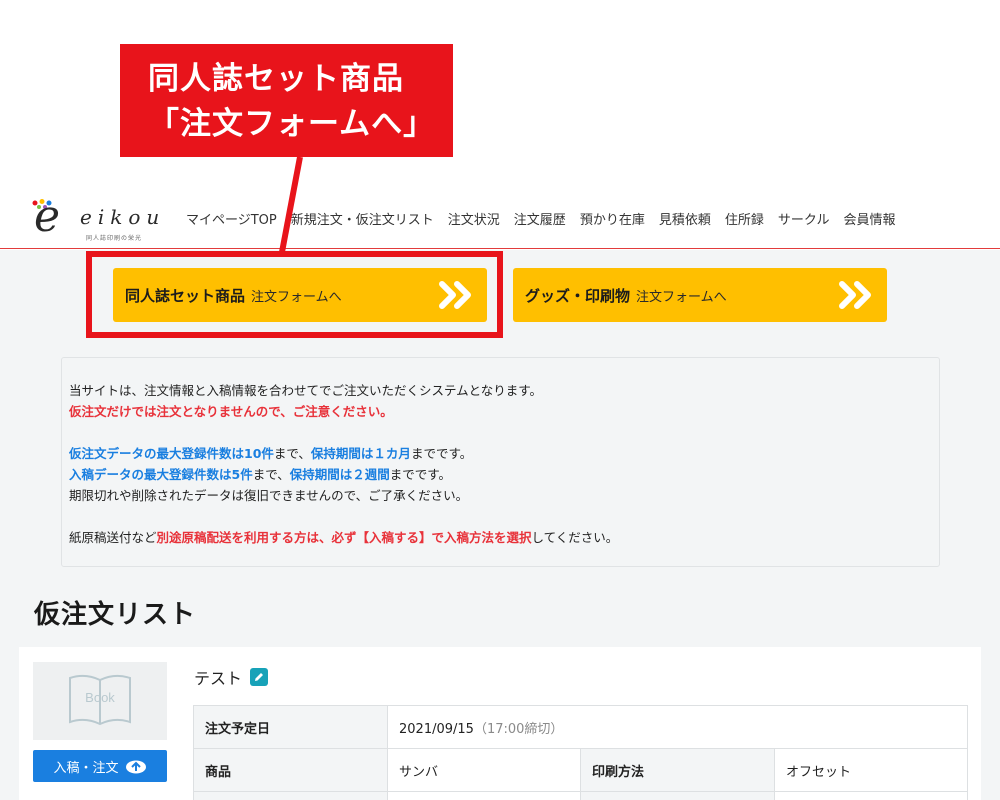  I want to click on edit-pencil-icon, so click(259, 677).